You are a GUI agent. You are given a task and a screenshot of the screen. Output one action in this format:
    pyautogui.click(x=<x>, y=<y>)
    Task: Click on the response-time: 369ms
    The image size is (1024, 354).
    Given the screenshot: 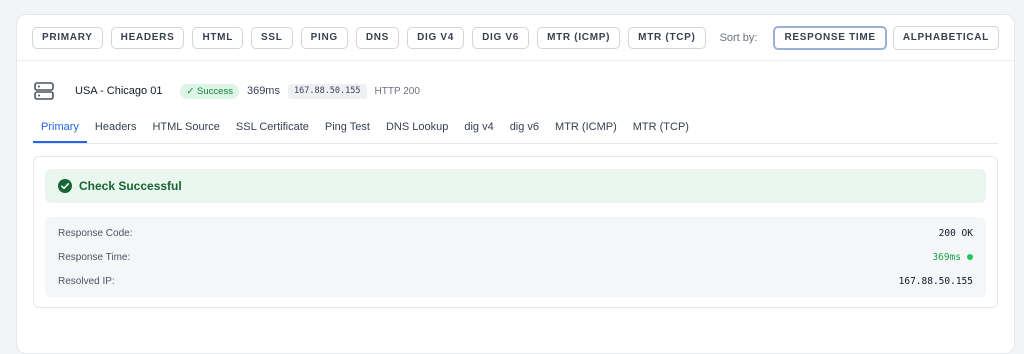 What is the action you would take?
    pyautogui.click(x=263, y=91)
    